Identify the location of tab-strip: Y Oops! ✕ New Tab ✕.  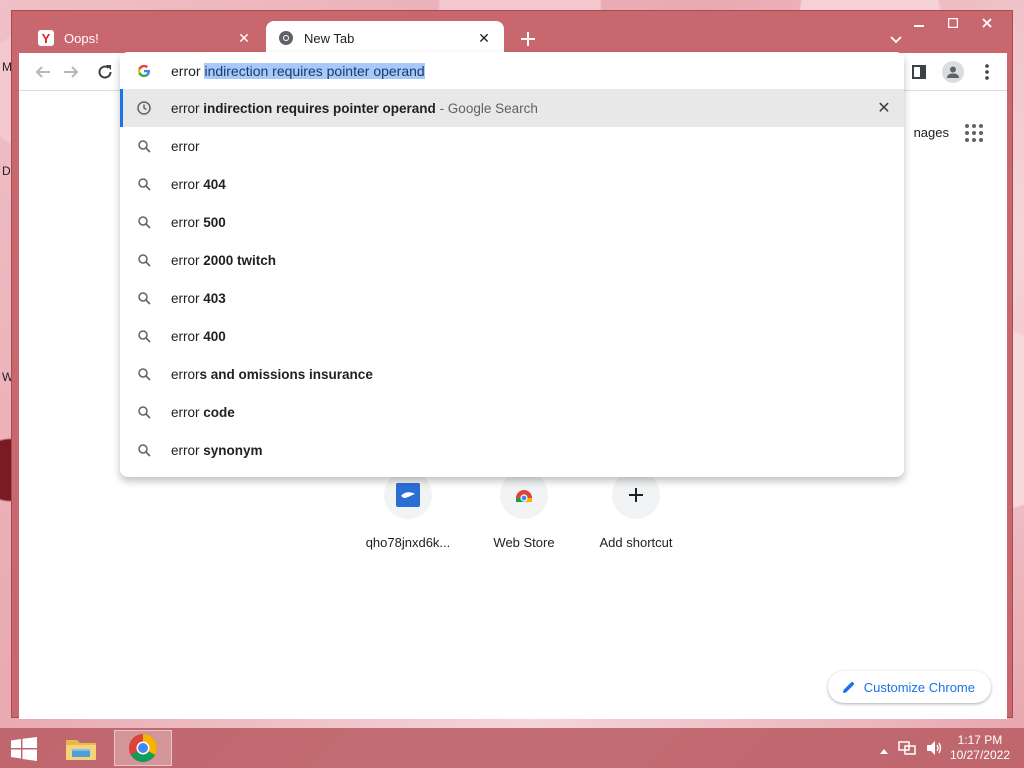
(512, 37).